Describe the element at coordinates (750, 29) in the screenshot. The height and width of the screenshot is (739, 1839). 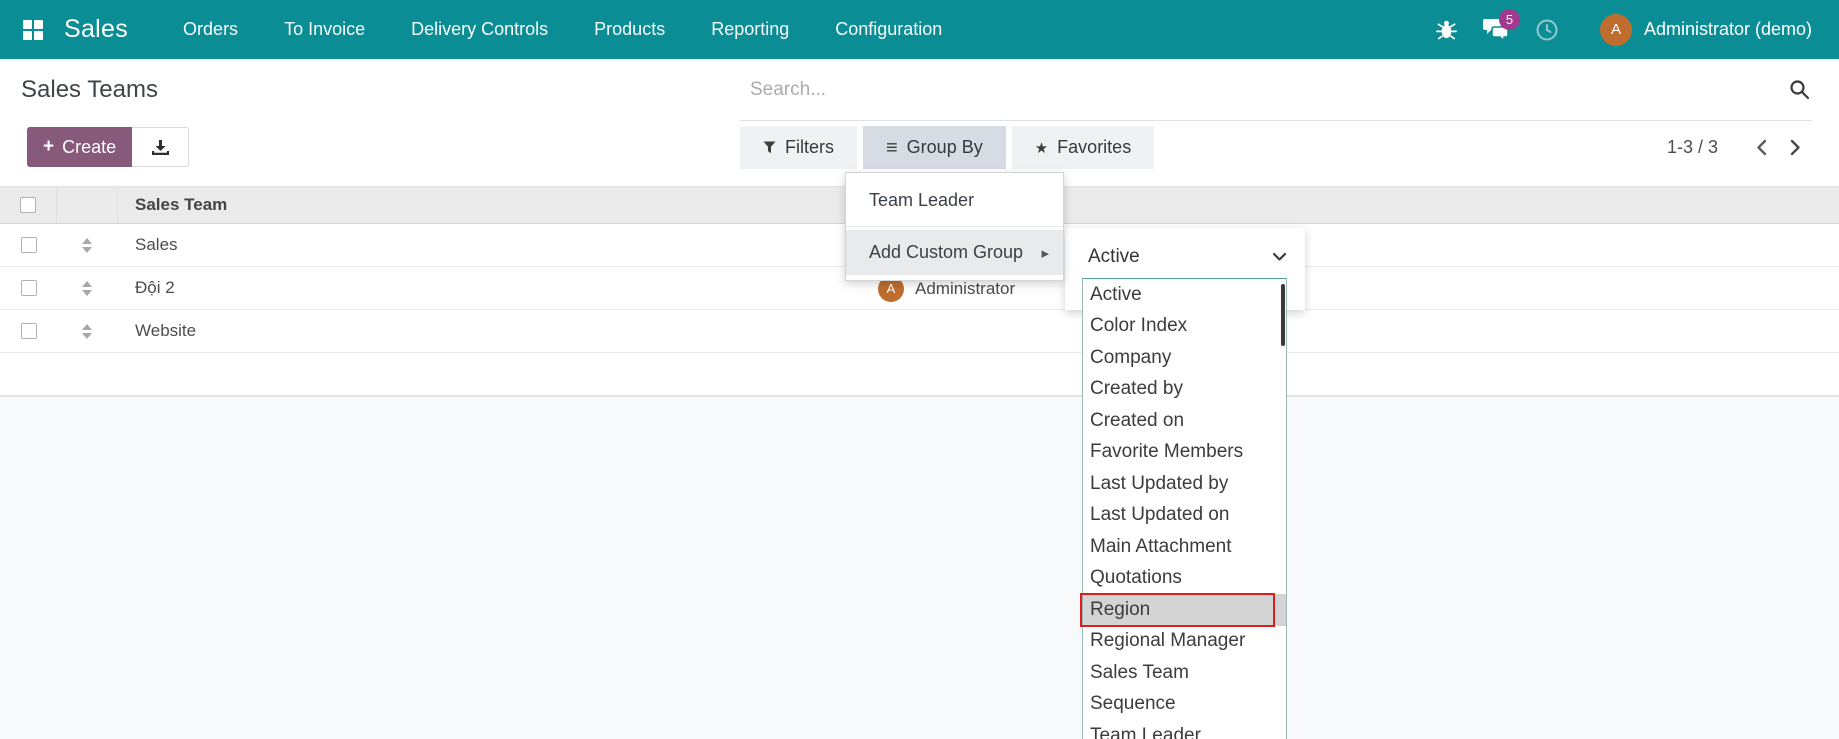
I see `menu-reporting: Reporting` at that location.